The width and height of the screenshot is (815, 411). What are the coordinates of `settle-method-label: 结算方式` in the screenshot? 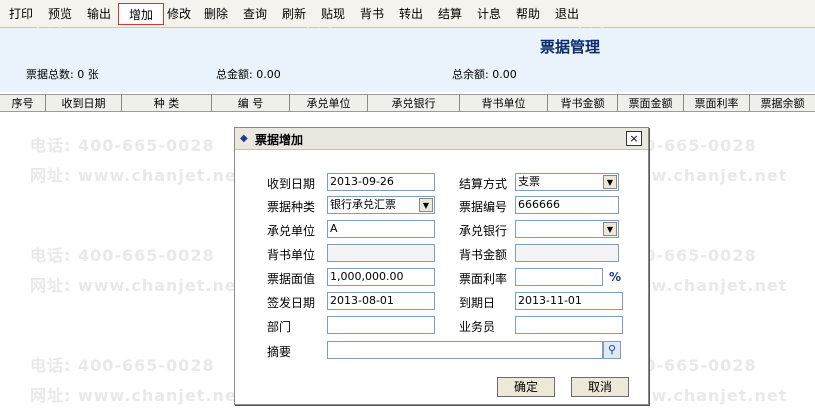 It's located at (483, 184).